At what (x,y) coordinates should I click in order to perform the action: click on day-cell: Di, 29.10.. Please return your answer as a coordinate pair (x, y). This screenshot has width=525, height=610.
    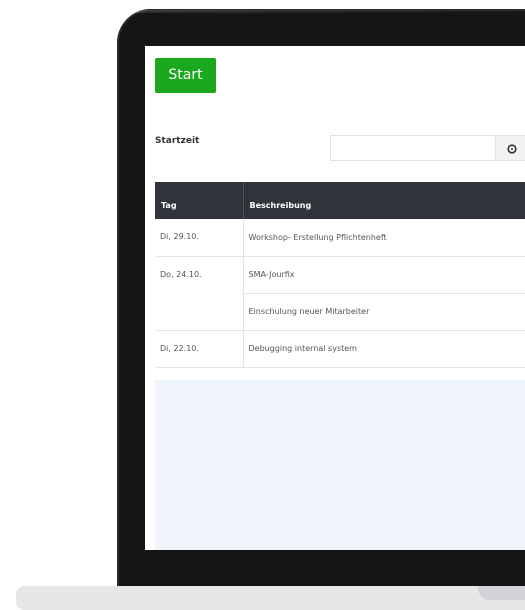
    Looking at the image, I should click on (199, 238).